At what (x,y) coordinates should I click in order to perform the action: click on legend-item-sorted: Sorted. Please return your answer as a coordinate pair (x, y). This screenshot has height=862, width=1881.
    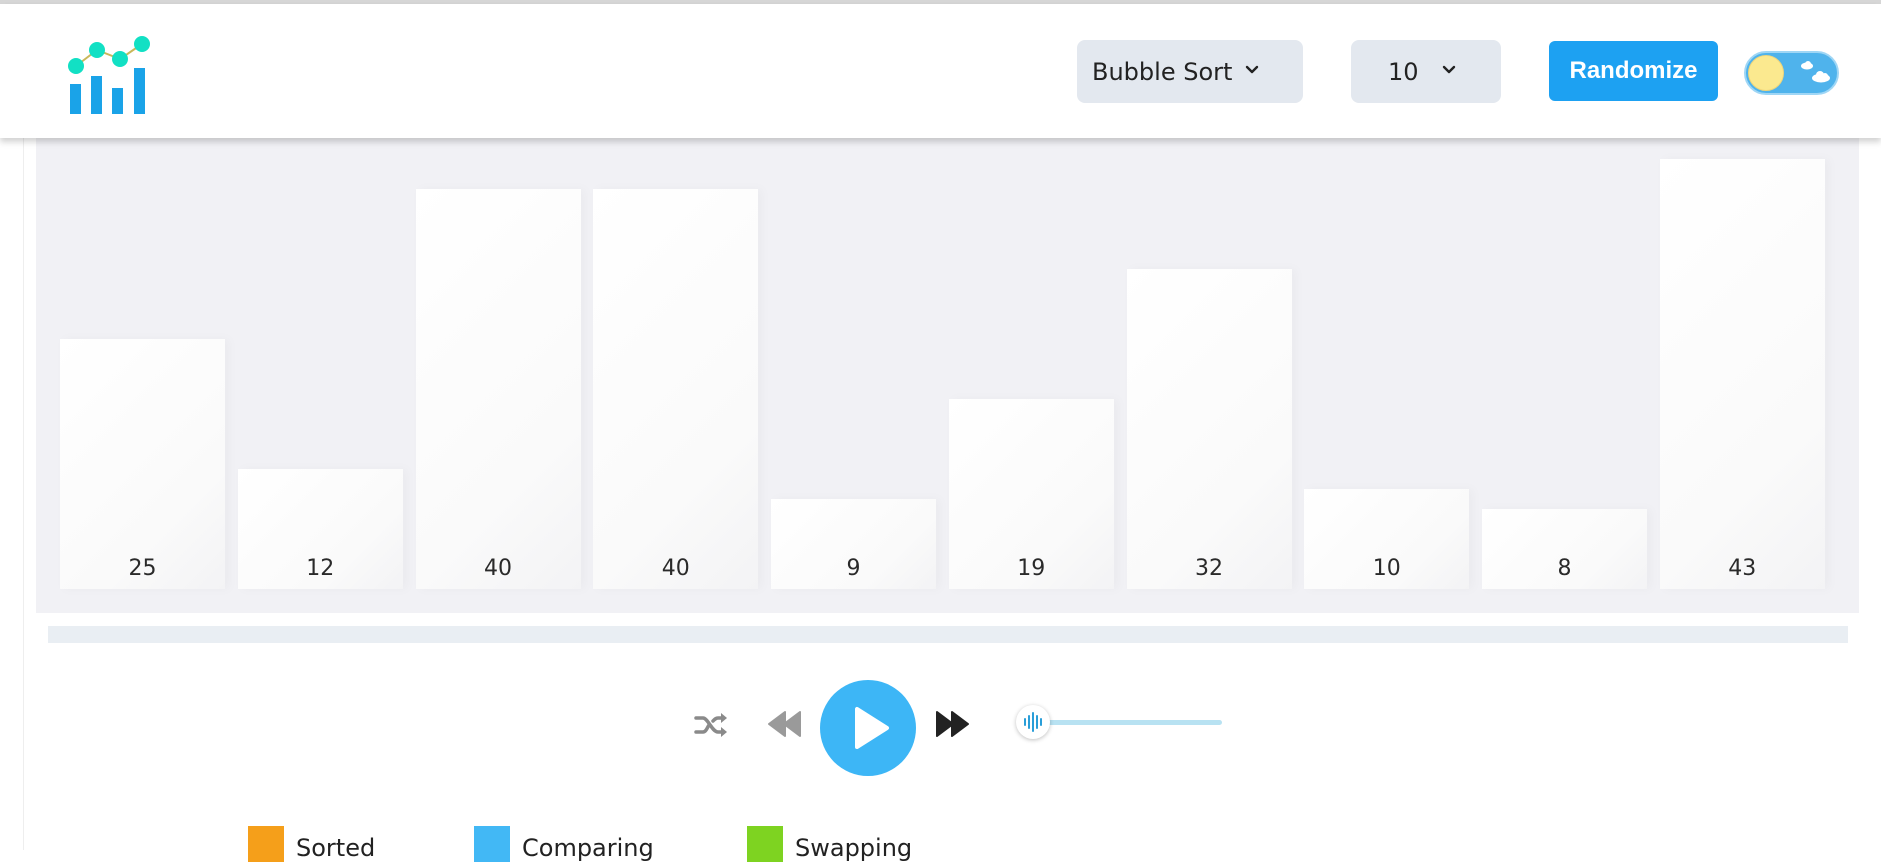
    Looking at the image, I should click on (311, 844).